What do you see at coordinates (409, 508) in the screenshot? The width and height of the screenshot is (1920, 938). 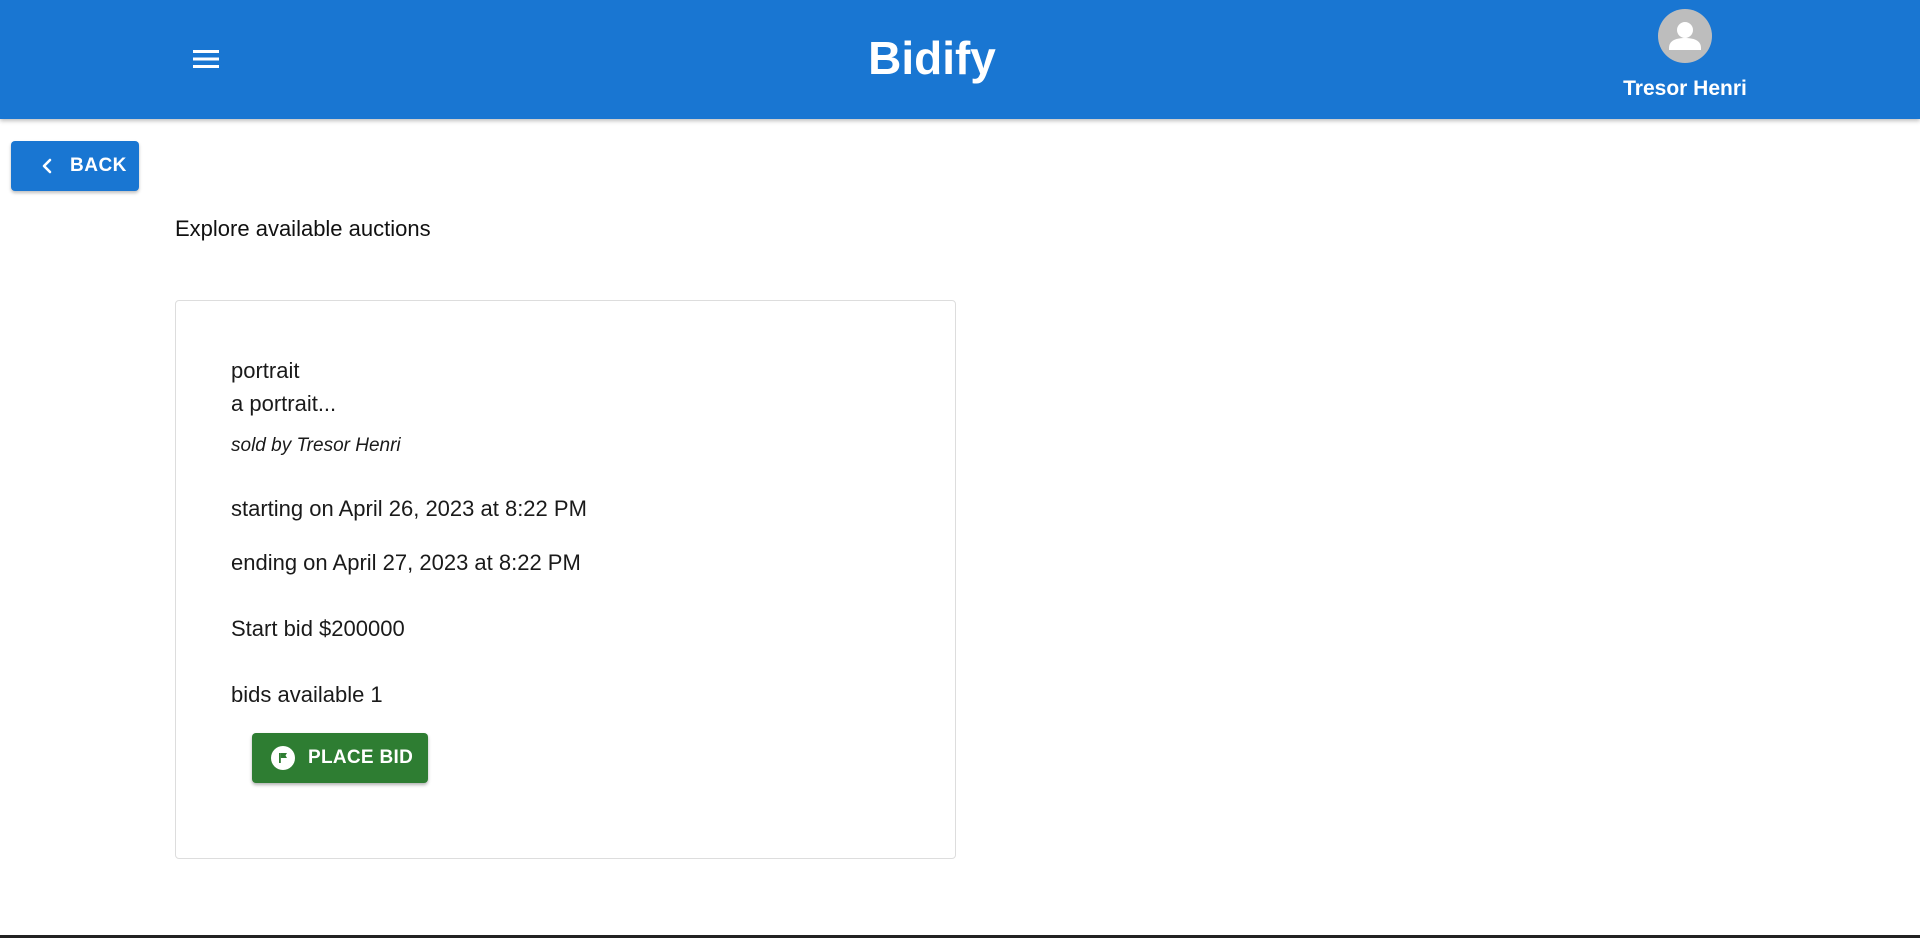 I see `auction-start-date: starting on April 26, 2023 at 8:22 PM` at bounding box center [409, 508].